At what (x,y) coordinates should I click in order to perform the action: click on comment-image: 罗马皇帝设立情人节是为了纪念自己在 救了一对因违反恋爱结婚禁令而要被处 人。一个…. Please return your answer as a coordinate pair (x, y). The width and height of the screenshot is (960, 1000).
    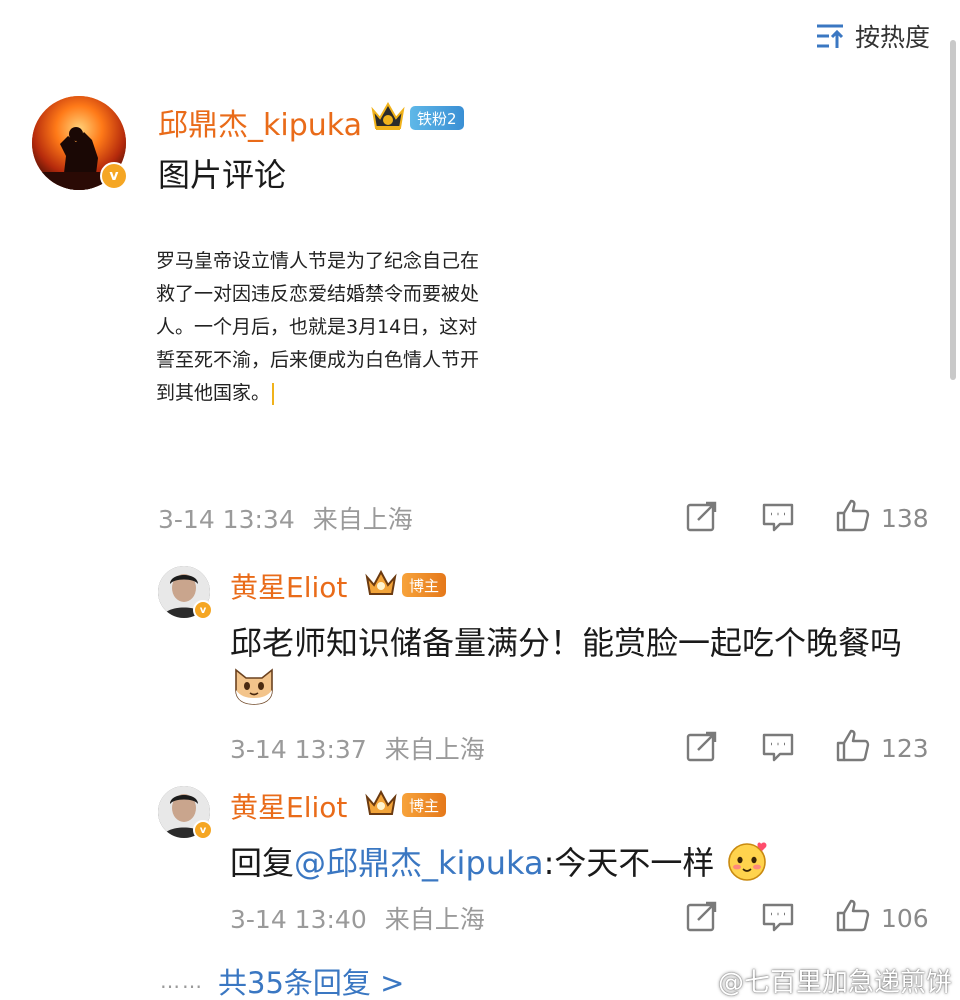
    Looking at the image, I should click on (341, 327).